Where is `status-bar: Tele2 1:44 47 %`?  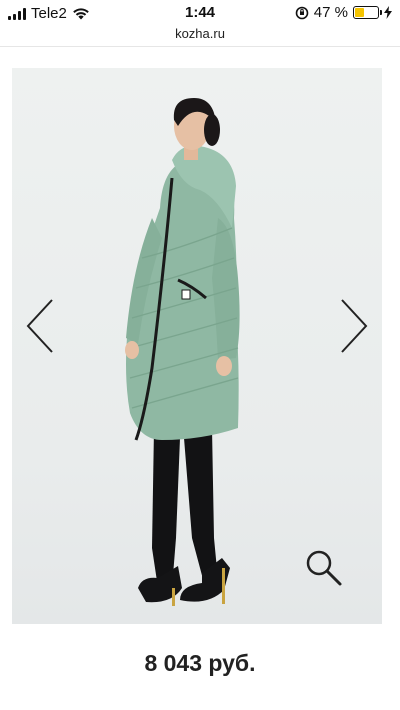
status-bar: Tele2 1:44 47 % is located at coordinates (200, 14).